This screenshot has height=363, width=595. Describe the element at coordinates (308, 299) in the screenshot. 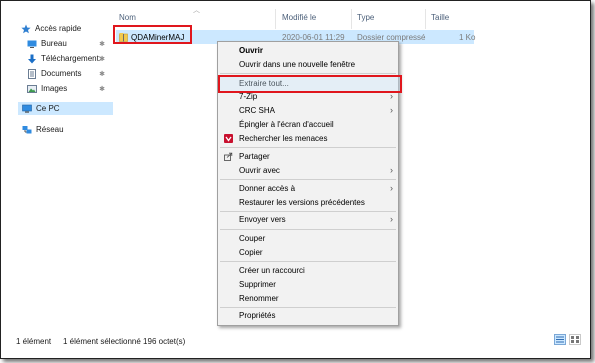

I see `menu-item-rename: Renommer` at that location.